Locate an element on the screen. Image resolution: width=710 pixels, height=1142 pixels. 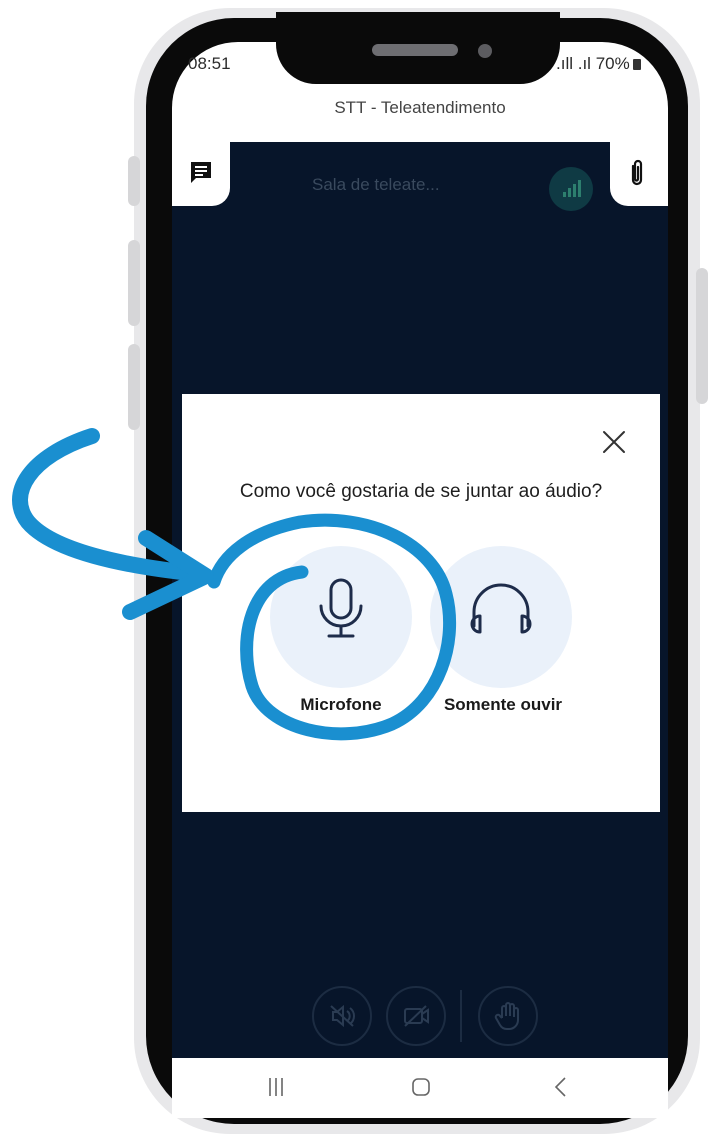
microphone-option-label: Microfone is located at coordinates (341, 705).